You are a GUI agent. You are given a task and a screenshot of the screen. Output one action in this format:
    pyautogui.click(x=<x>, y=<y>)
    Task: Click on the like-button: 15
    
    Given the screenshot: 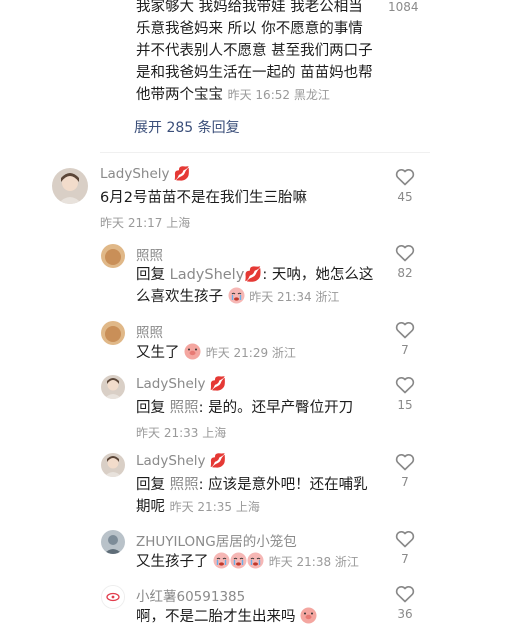 What is the action you would take?
    pyautogui.click(x=405, y=394)
    